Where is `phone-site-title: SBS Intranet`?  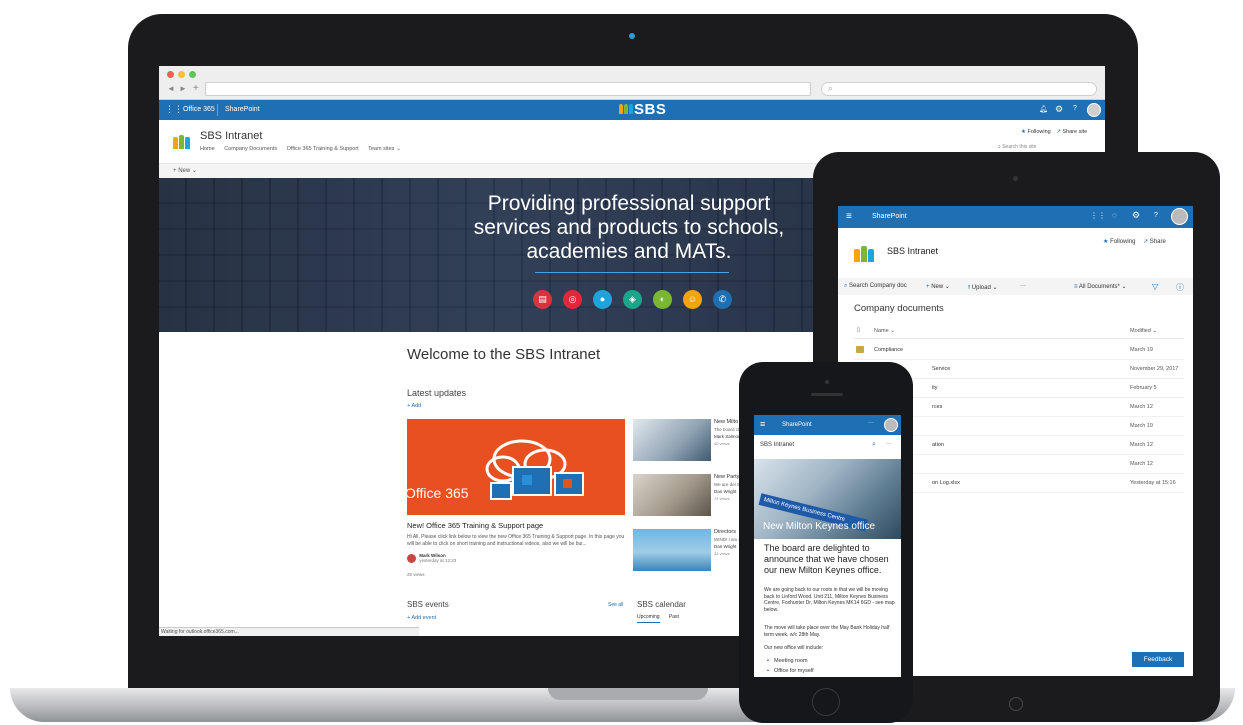
phone-site-title: SBS Intranet is located at coordinates (777, 445).